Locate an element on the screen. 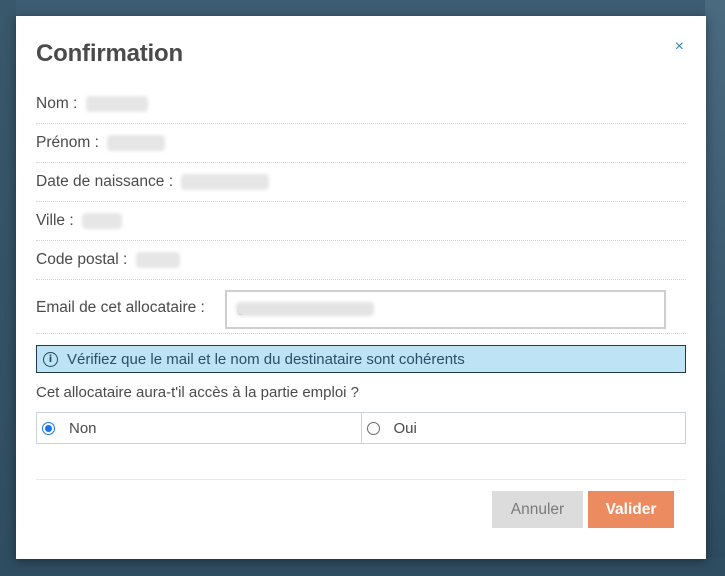  cancel-button: Annuler is located at coordinates (537, 509).